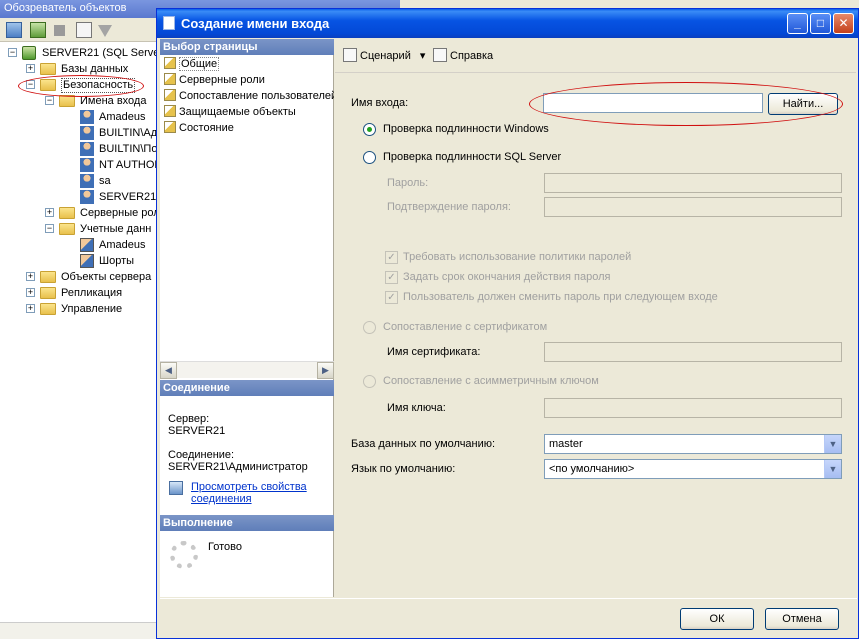 This screenshot has width=859, height=639. What do you see at coordinates (78, 229) in the screenshot?
I see `tree-node-credentials: − Учетные данн` at bounding box center [78, 229].